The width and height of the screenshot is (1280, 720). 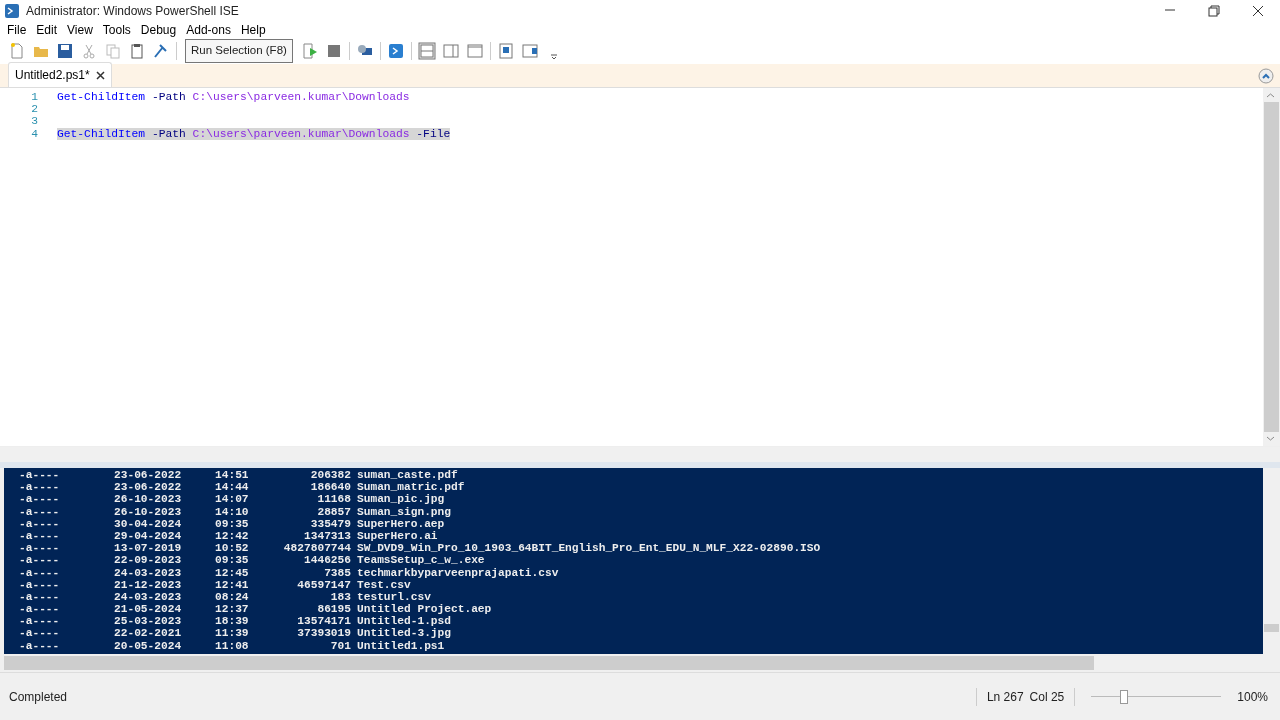 What do you see at coordinates (1005, 697) in the screenshot?
I see `cursor-line: Ln 267` at bounding box center [1005, 697].